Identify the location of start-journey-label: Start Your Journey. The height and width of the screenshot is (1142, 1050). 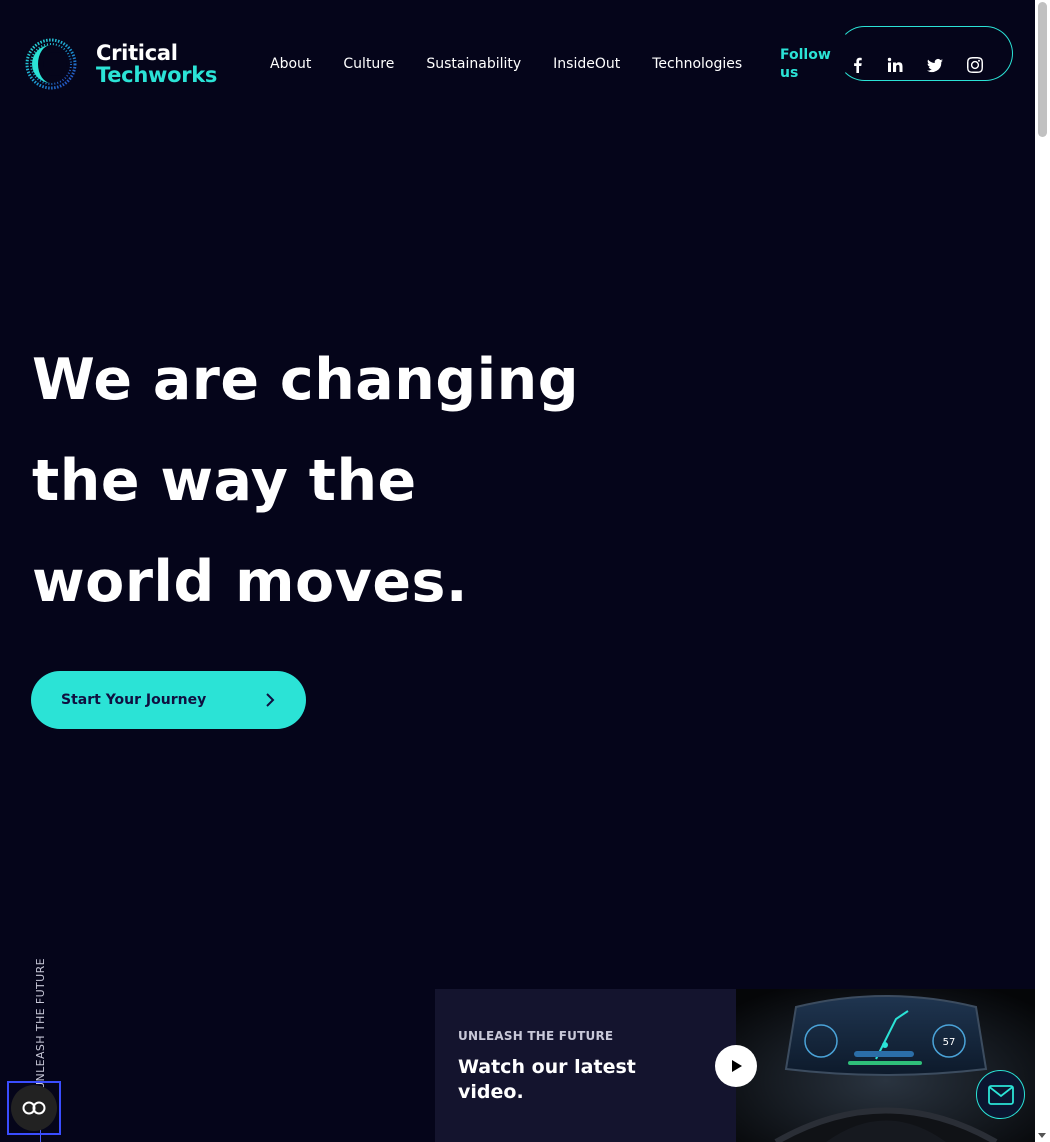
(134, 700).